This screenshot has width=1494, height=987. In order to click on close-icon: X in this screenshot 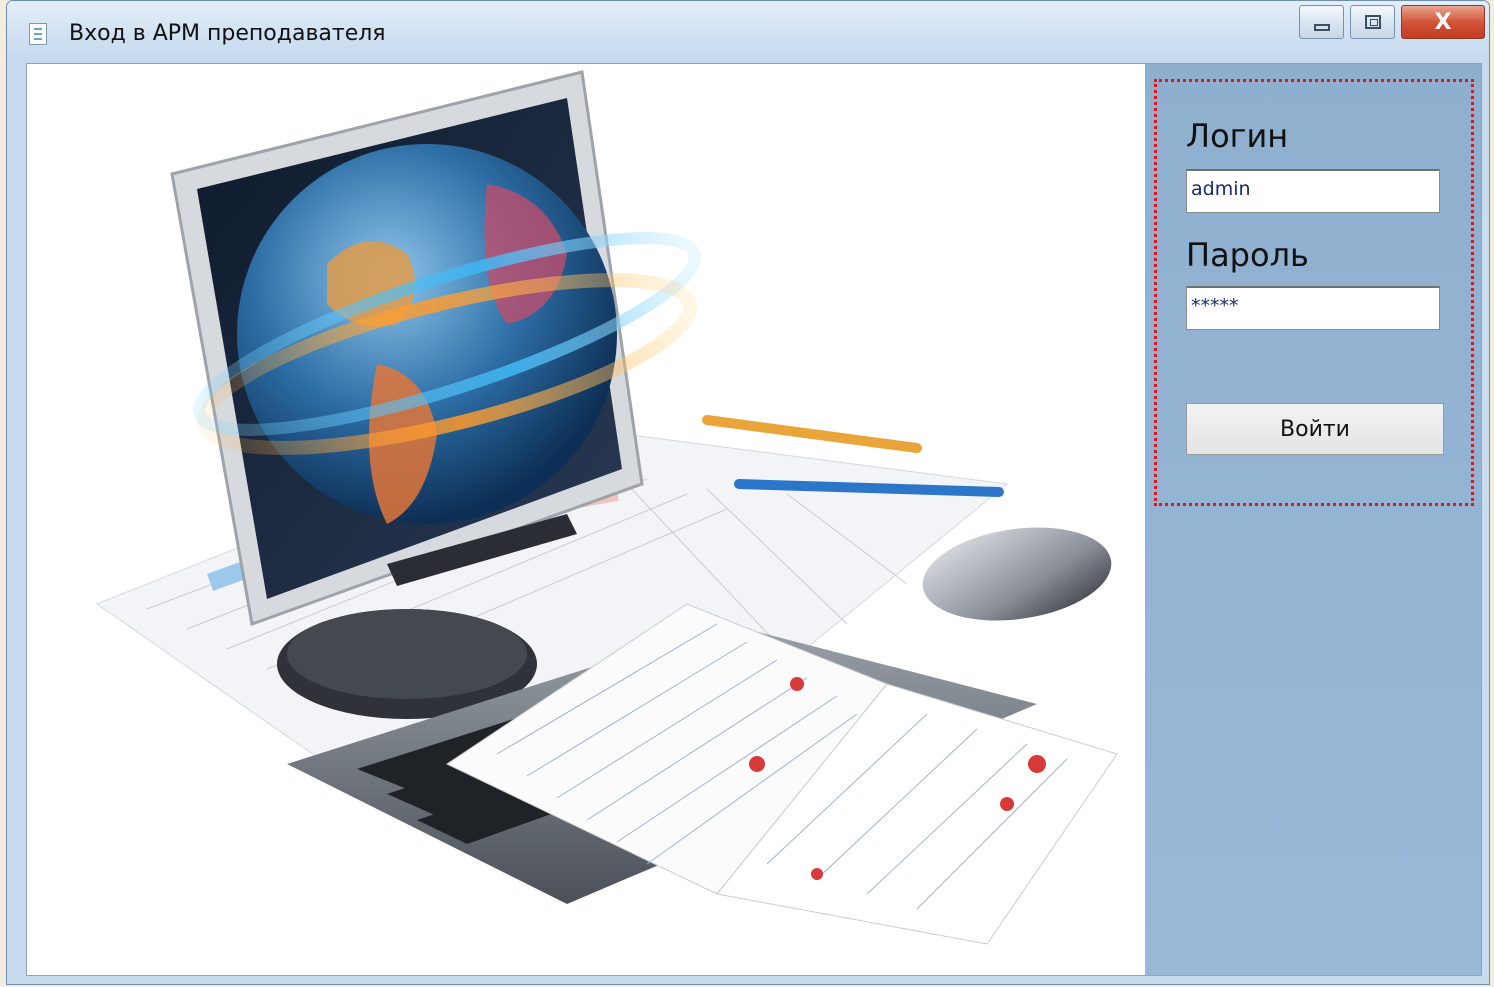, I will do `click(1443, 22)`.